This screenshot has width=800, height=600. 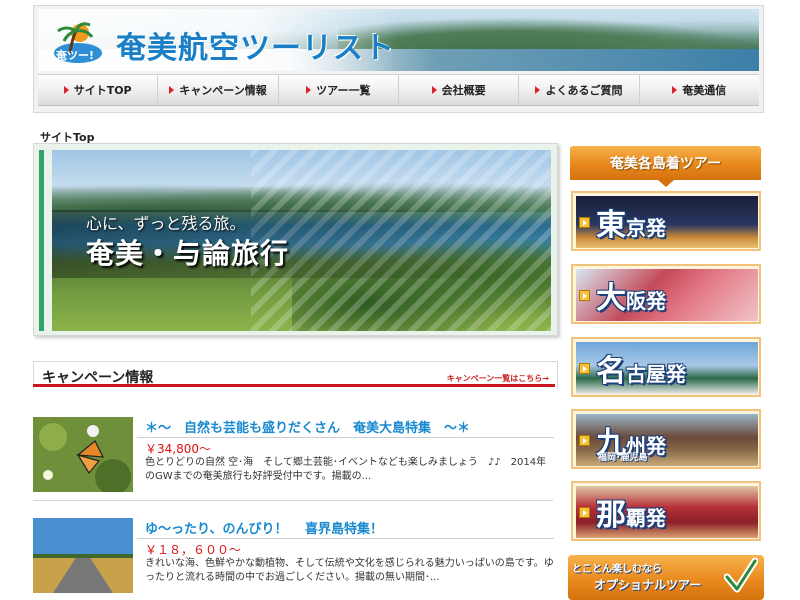 I want to click on tour-card-osaka: 大阪発, so click(x=666, y=294).